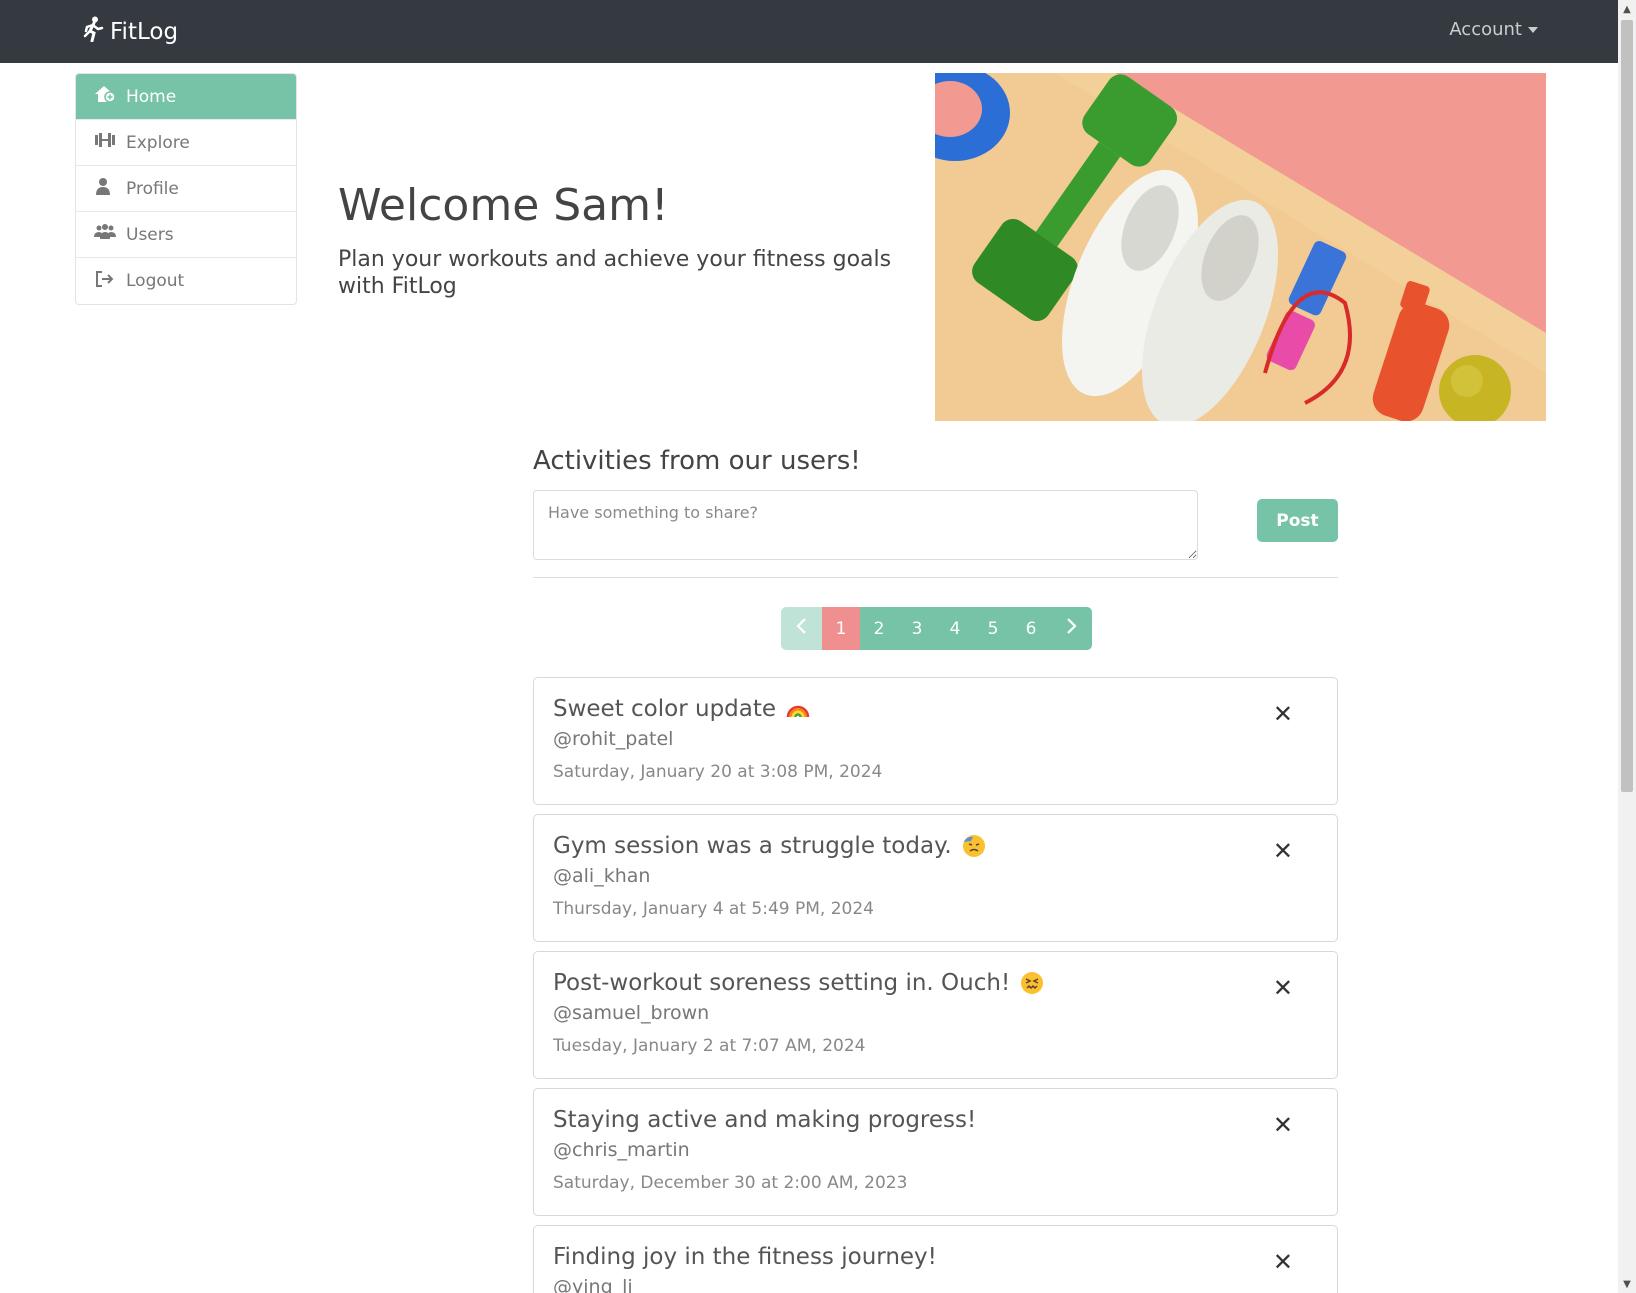  I want to click on divider, so click(935, 577).